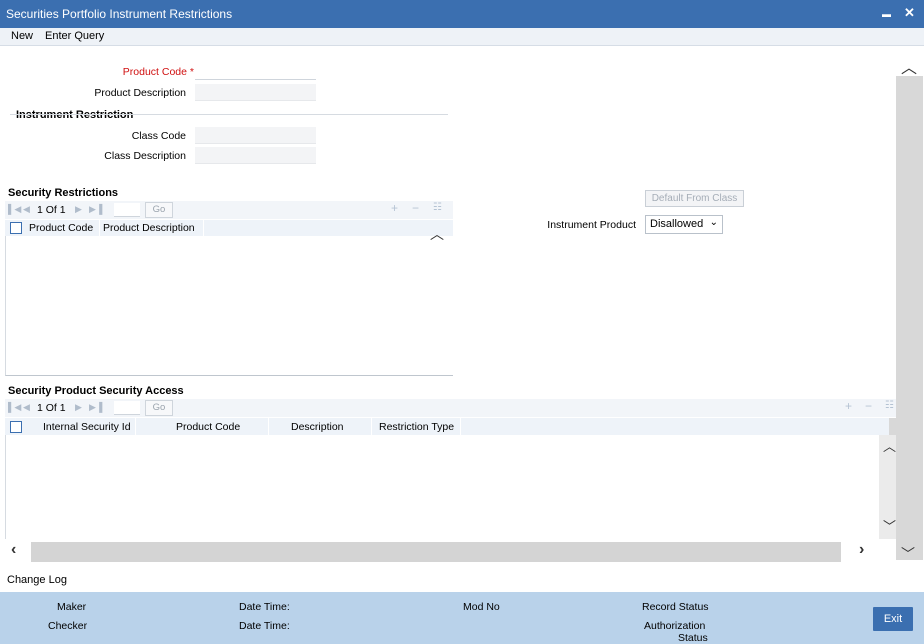 The height and width of the screenshot is (644, 924). What do you see at coordinates (909, 318) in the screenshot?
I see `page-scrollbar-track` at bounding box center [909, 318].